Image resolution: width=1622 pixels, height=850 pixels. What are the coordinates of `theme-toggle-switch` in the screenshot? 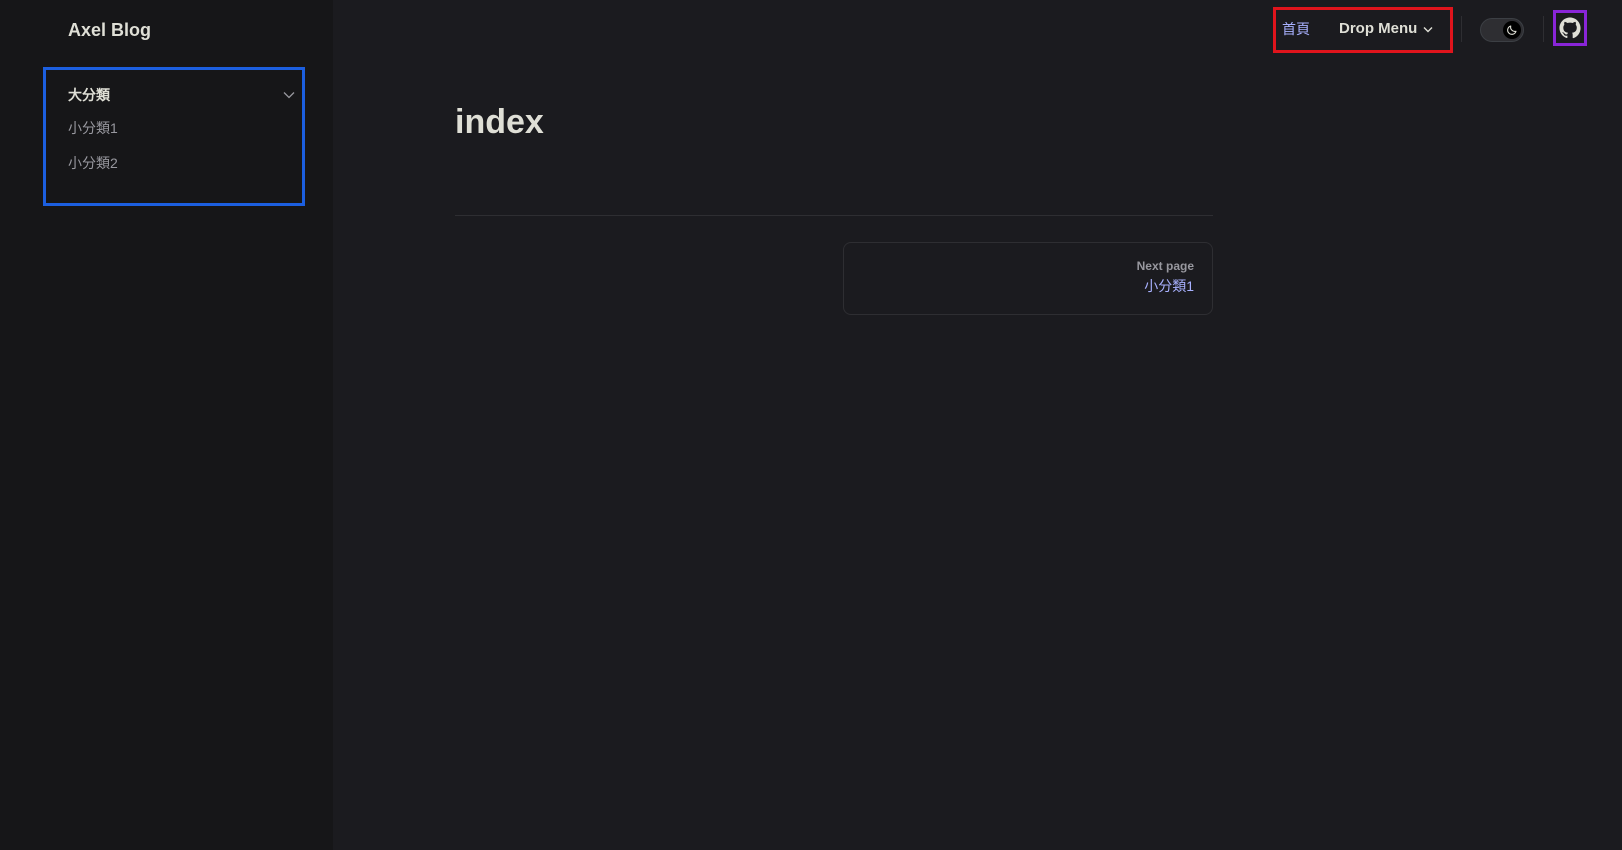 It's located at (1502, 30).